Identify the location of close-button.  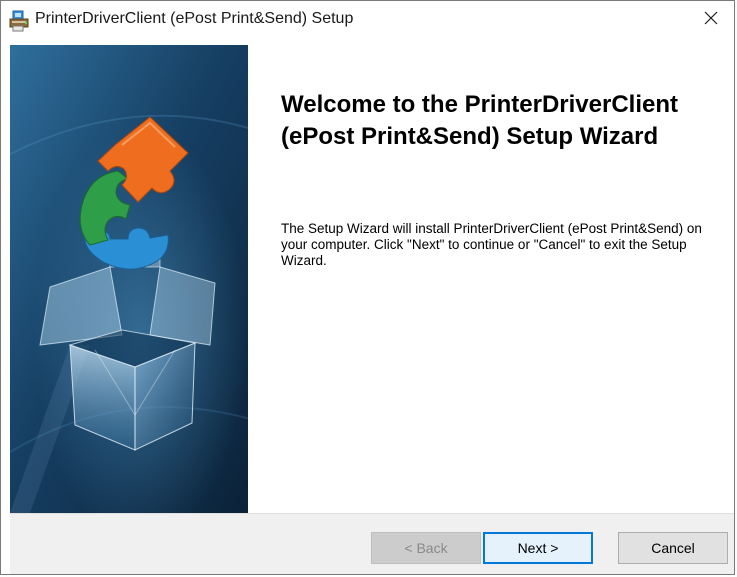
(711, 20).